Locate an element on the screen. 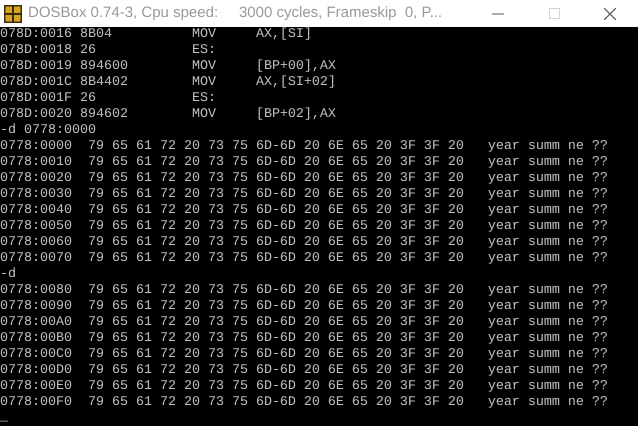 The width and height of the screenshot is (638, 426). terminal-line: 0778:0020 79 65 61 72 20 73 75 6D-6D 20 6E 65 20 3F 3F 20 year summ ne ?? is located at coordinates (304, 179).